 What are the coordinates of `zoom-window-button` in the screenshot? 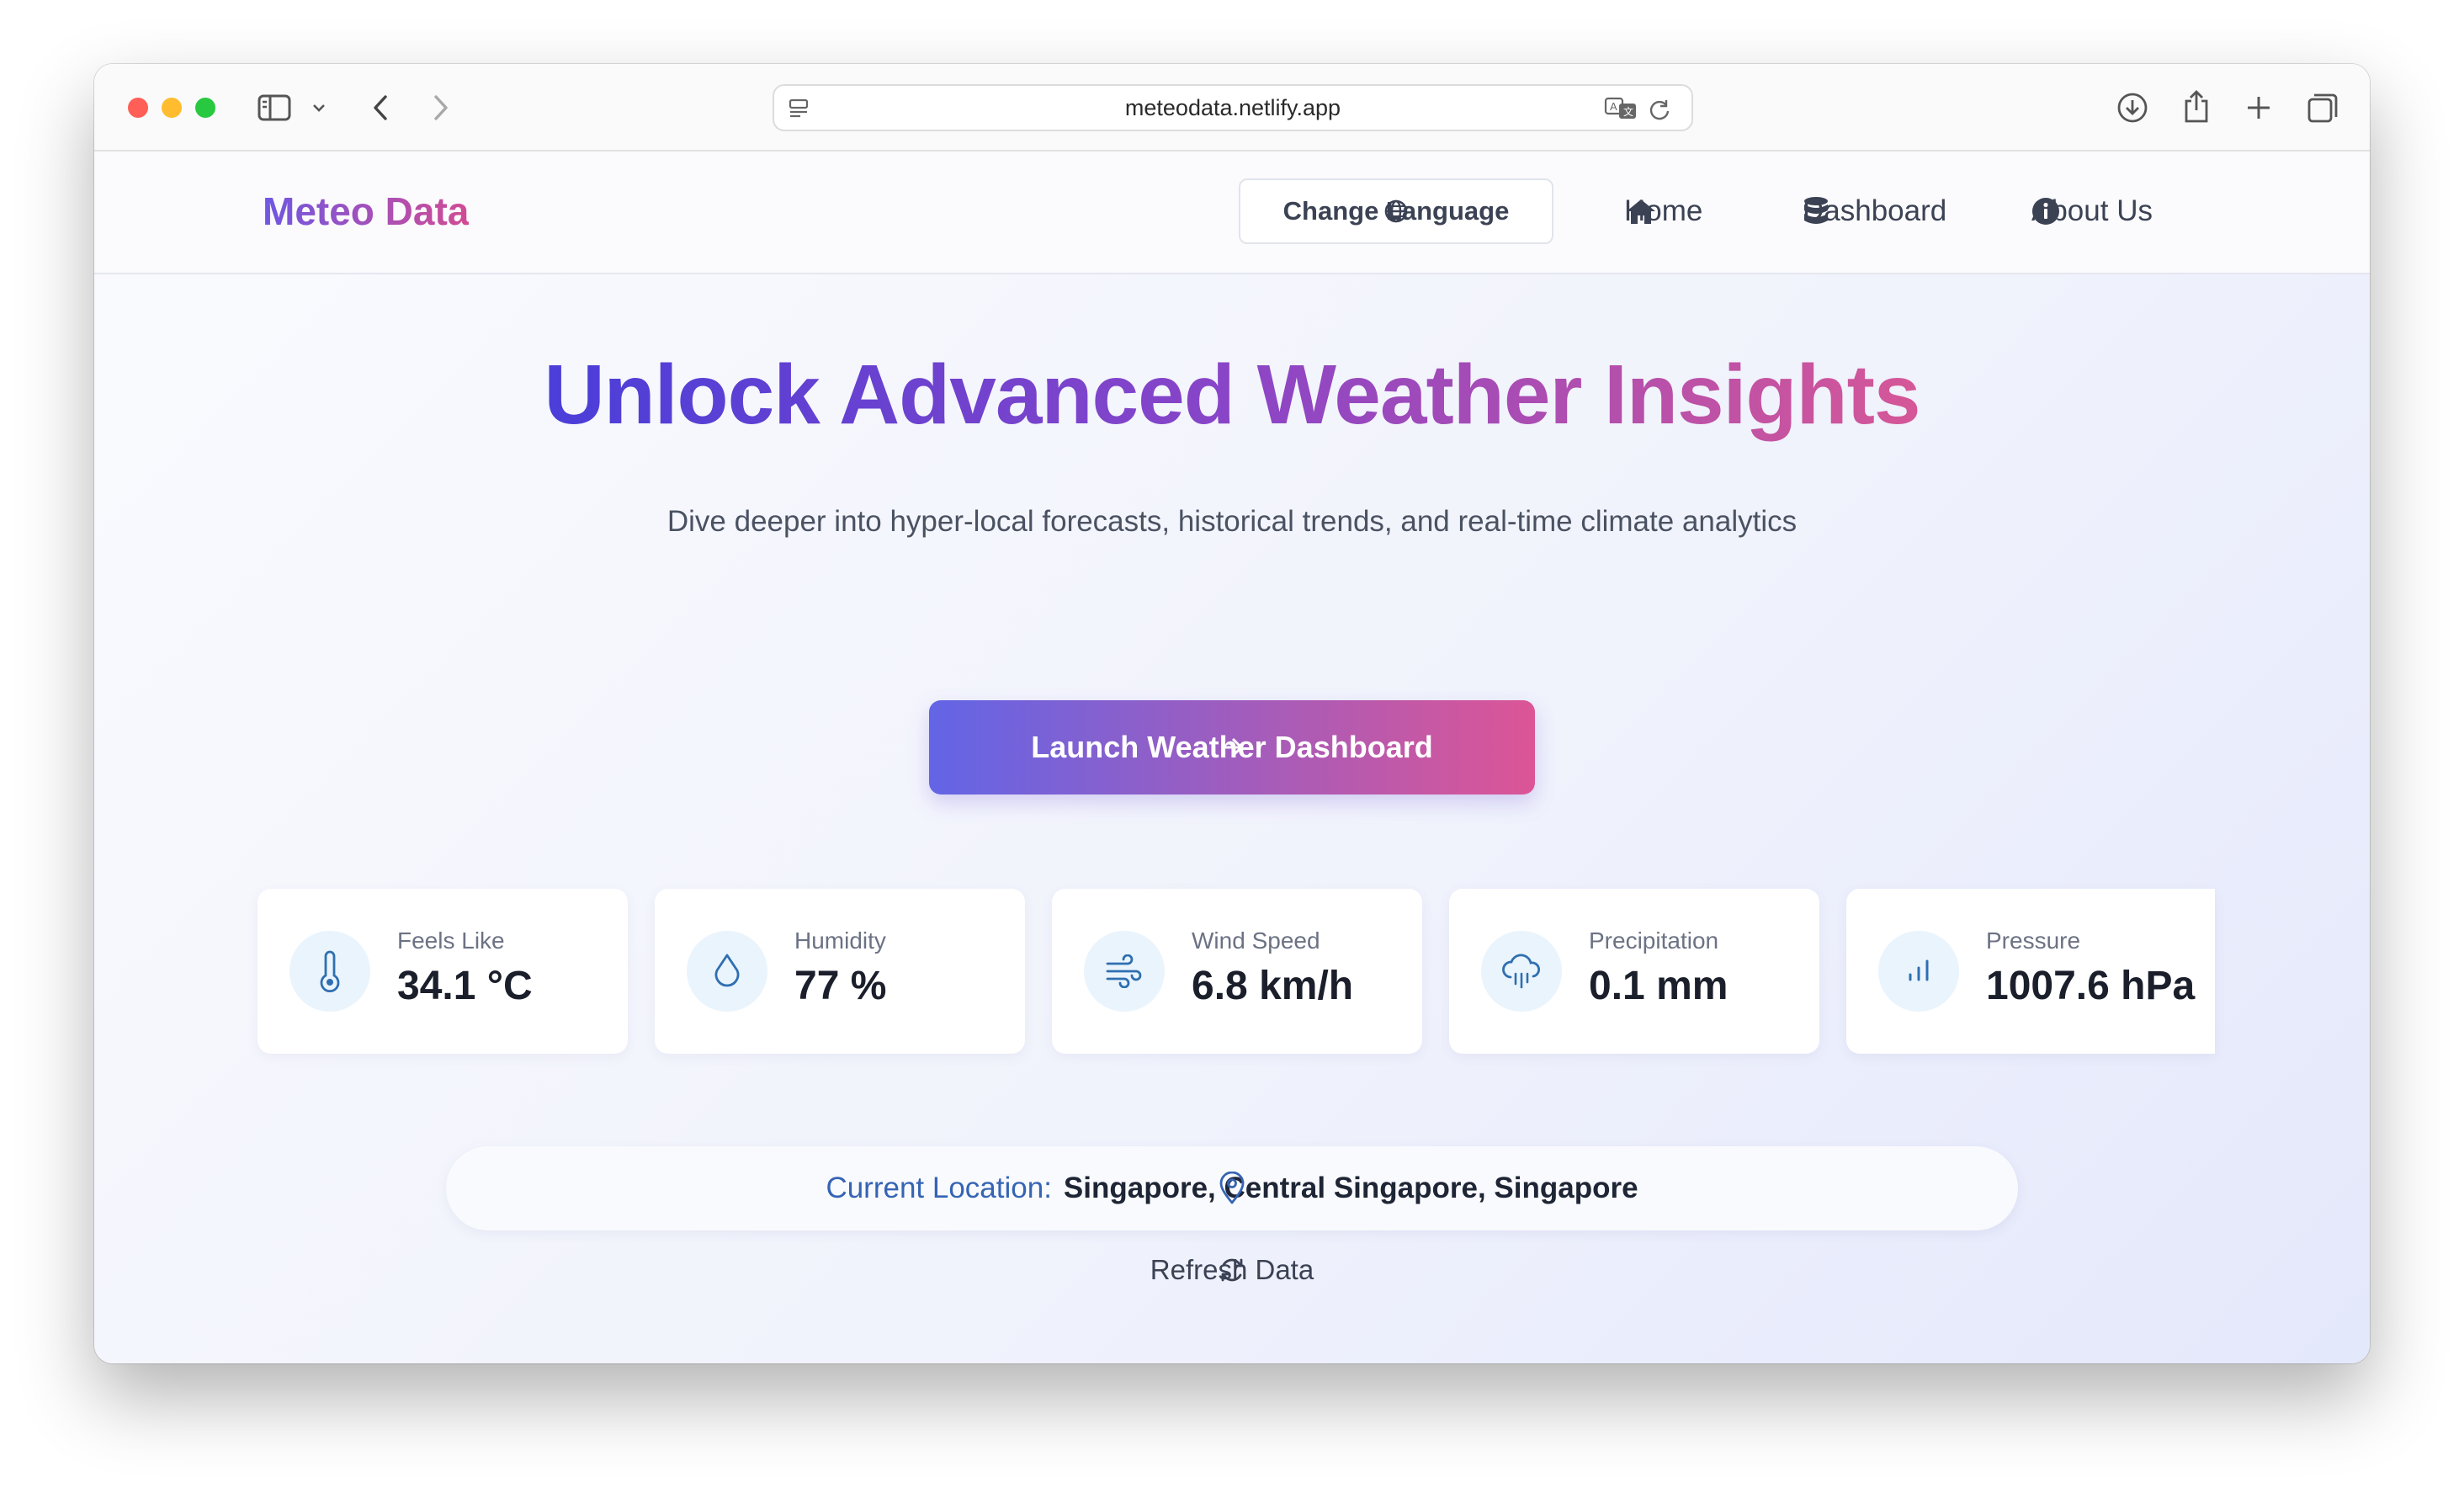 It's located at (205, 108).